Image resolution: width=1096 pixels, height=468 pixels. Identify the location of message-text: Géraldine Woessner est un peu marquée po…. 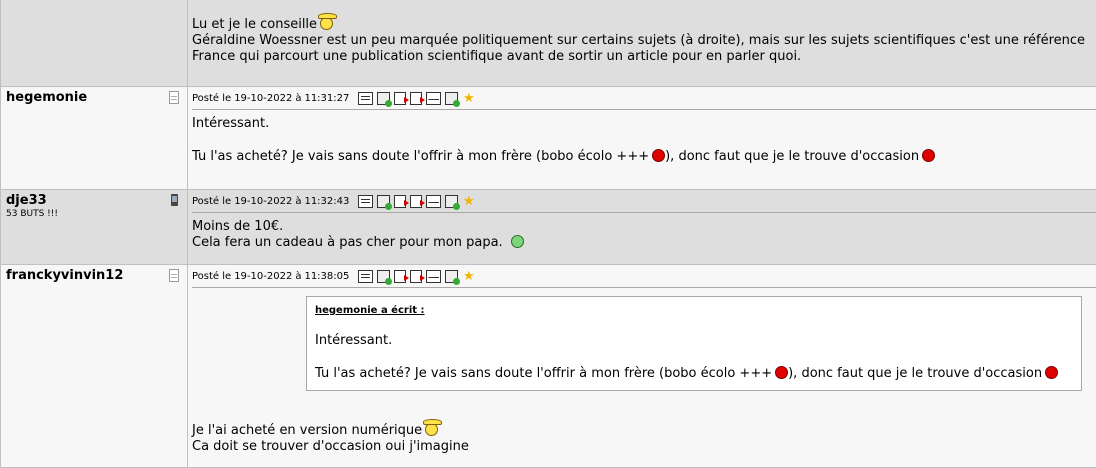
(639, 40).